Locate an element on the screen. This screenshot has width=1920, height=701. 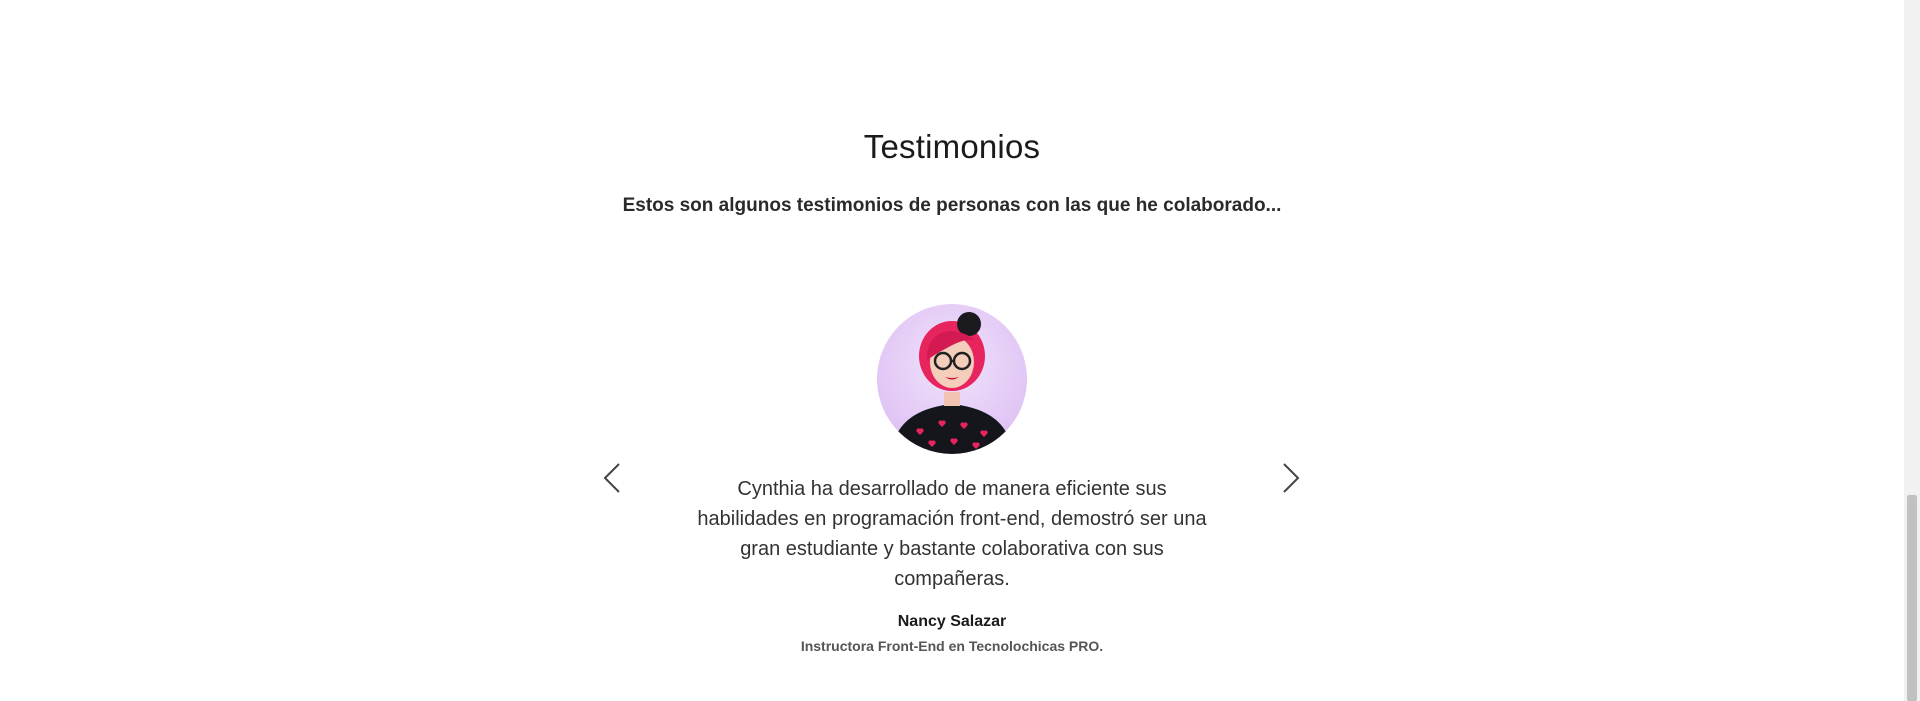
chevron-left-icon is located at coordinates (611, 478).